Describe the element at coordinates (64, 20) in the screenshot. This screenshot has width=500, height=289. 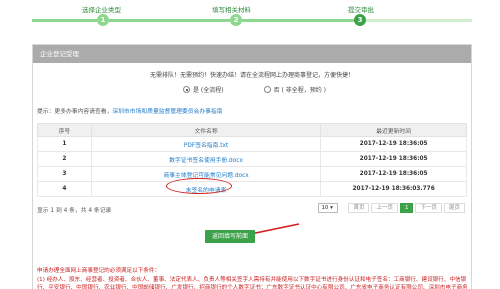
I see `step-1-bar-left` at that location.